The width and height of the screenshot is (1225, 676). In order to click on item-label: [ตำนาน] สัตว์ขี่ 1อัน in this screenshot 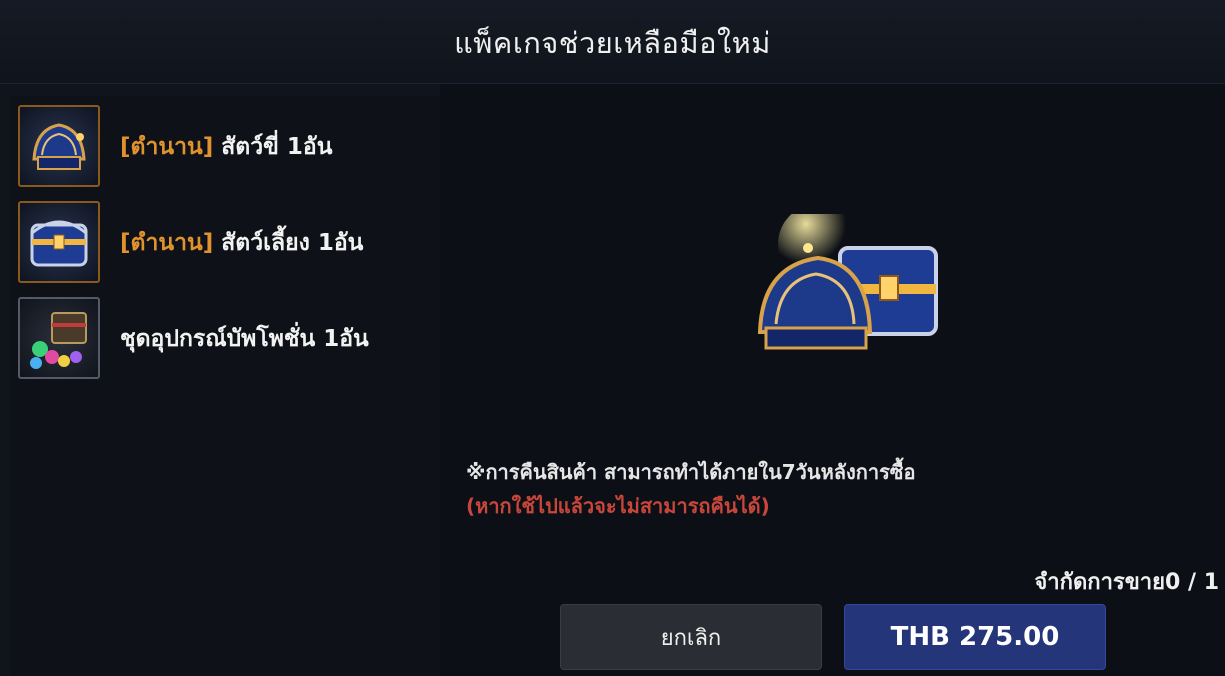, I will do `click(226, 147)`.